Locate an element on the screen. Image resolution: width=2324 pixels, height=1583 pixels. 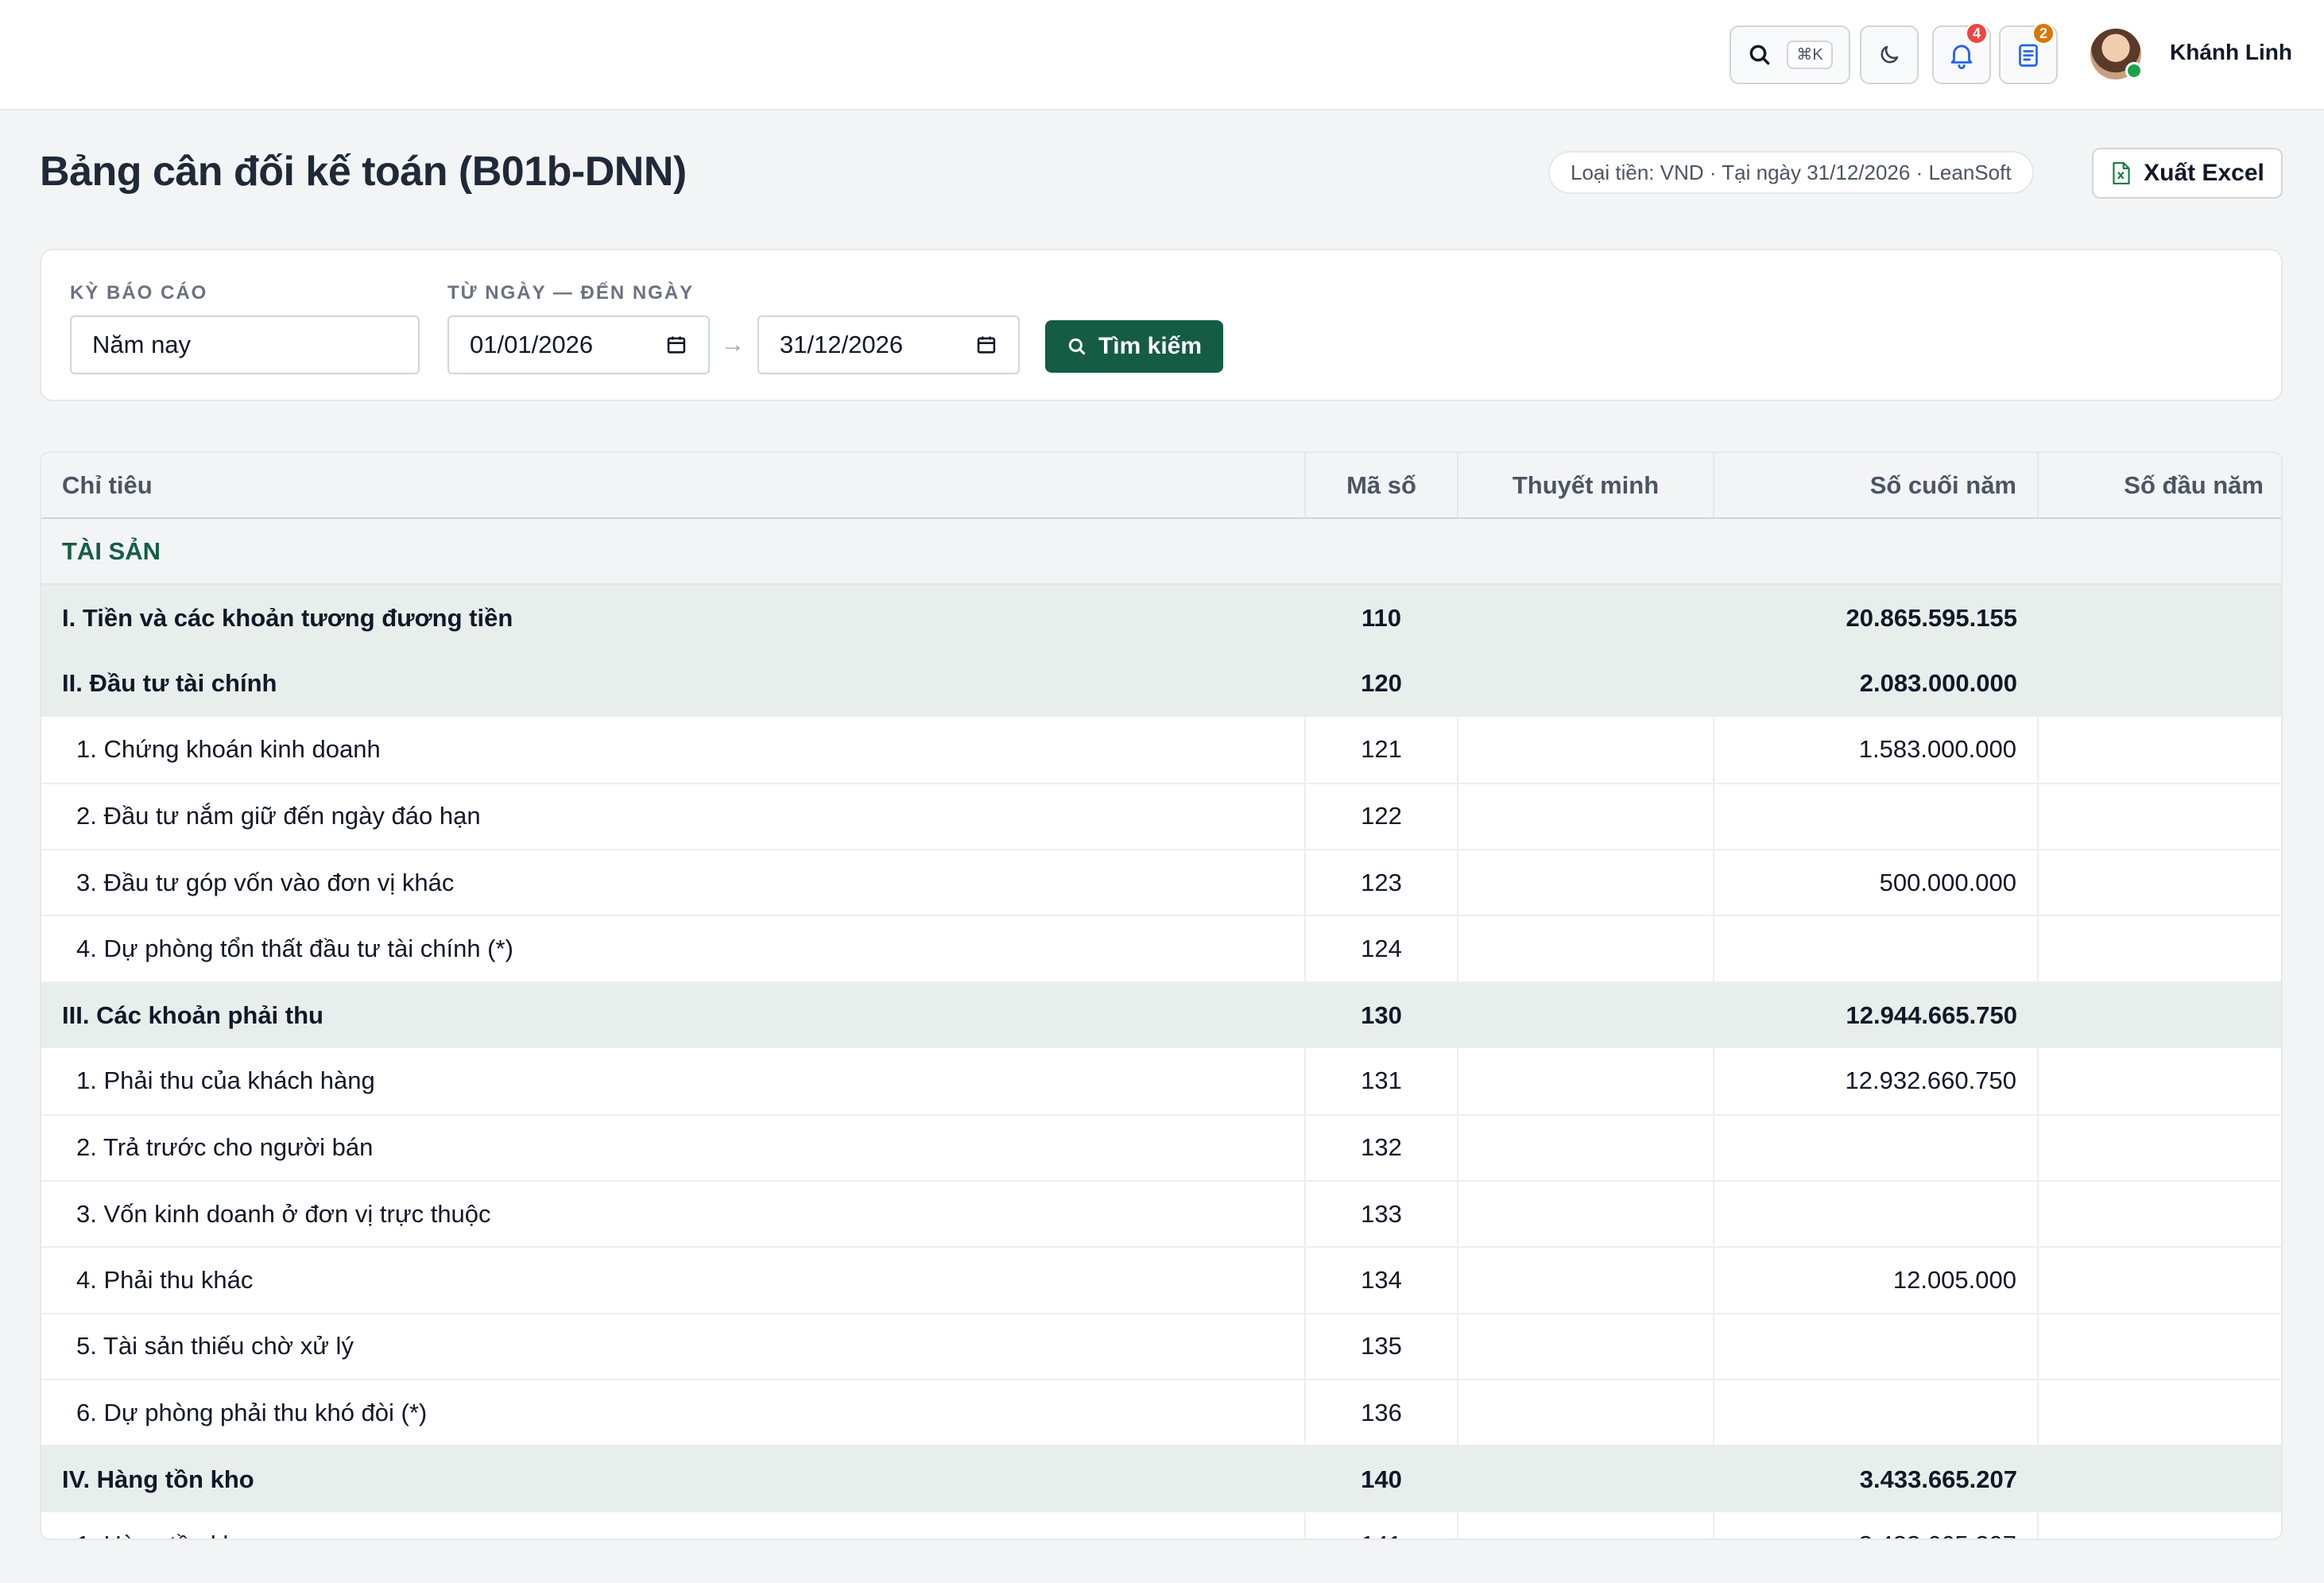
group-row: IV. Hàng tồn kho 140 3.433.665.207 is located at coordinates (1161, 1479).